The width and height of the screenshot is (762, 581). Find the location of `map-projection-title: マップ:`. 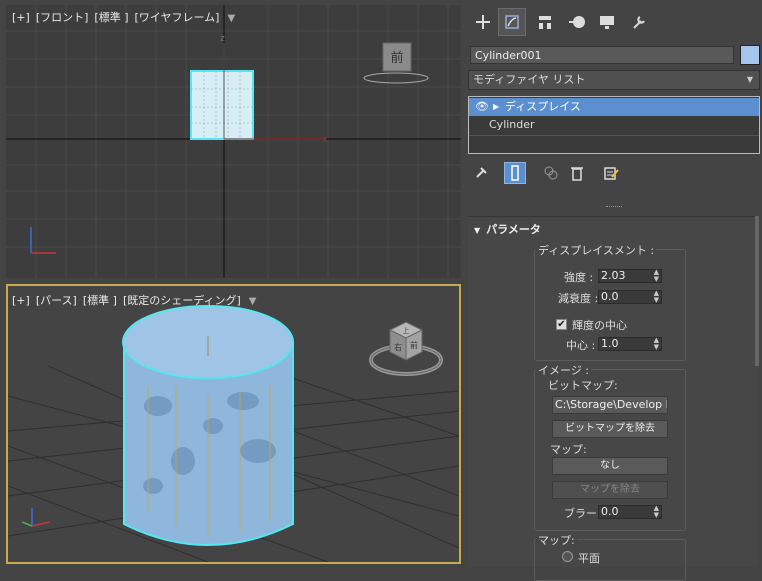

map-projection-title: マップ: is located at coordinates (556, 540).